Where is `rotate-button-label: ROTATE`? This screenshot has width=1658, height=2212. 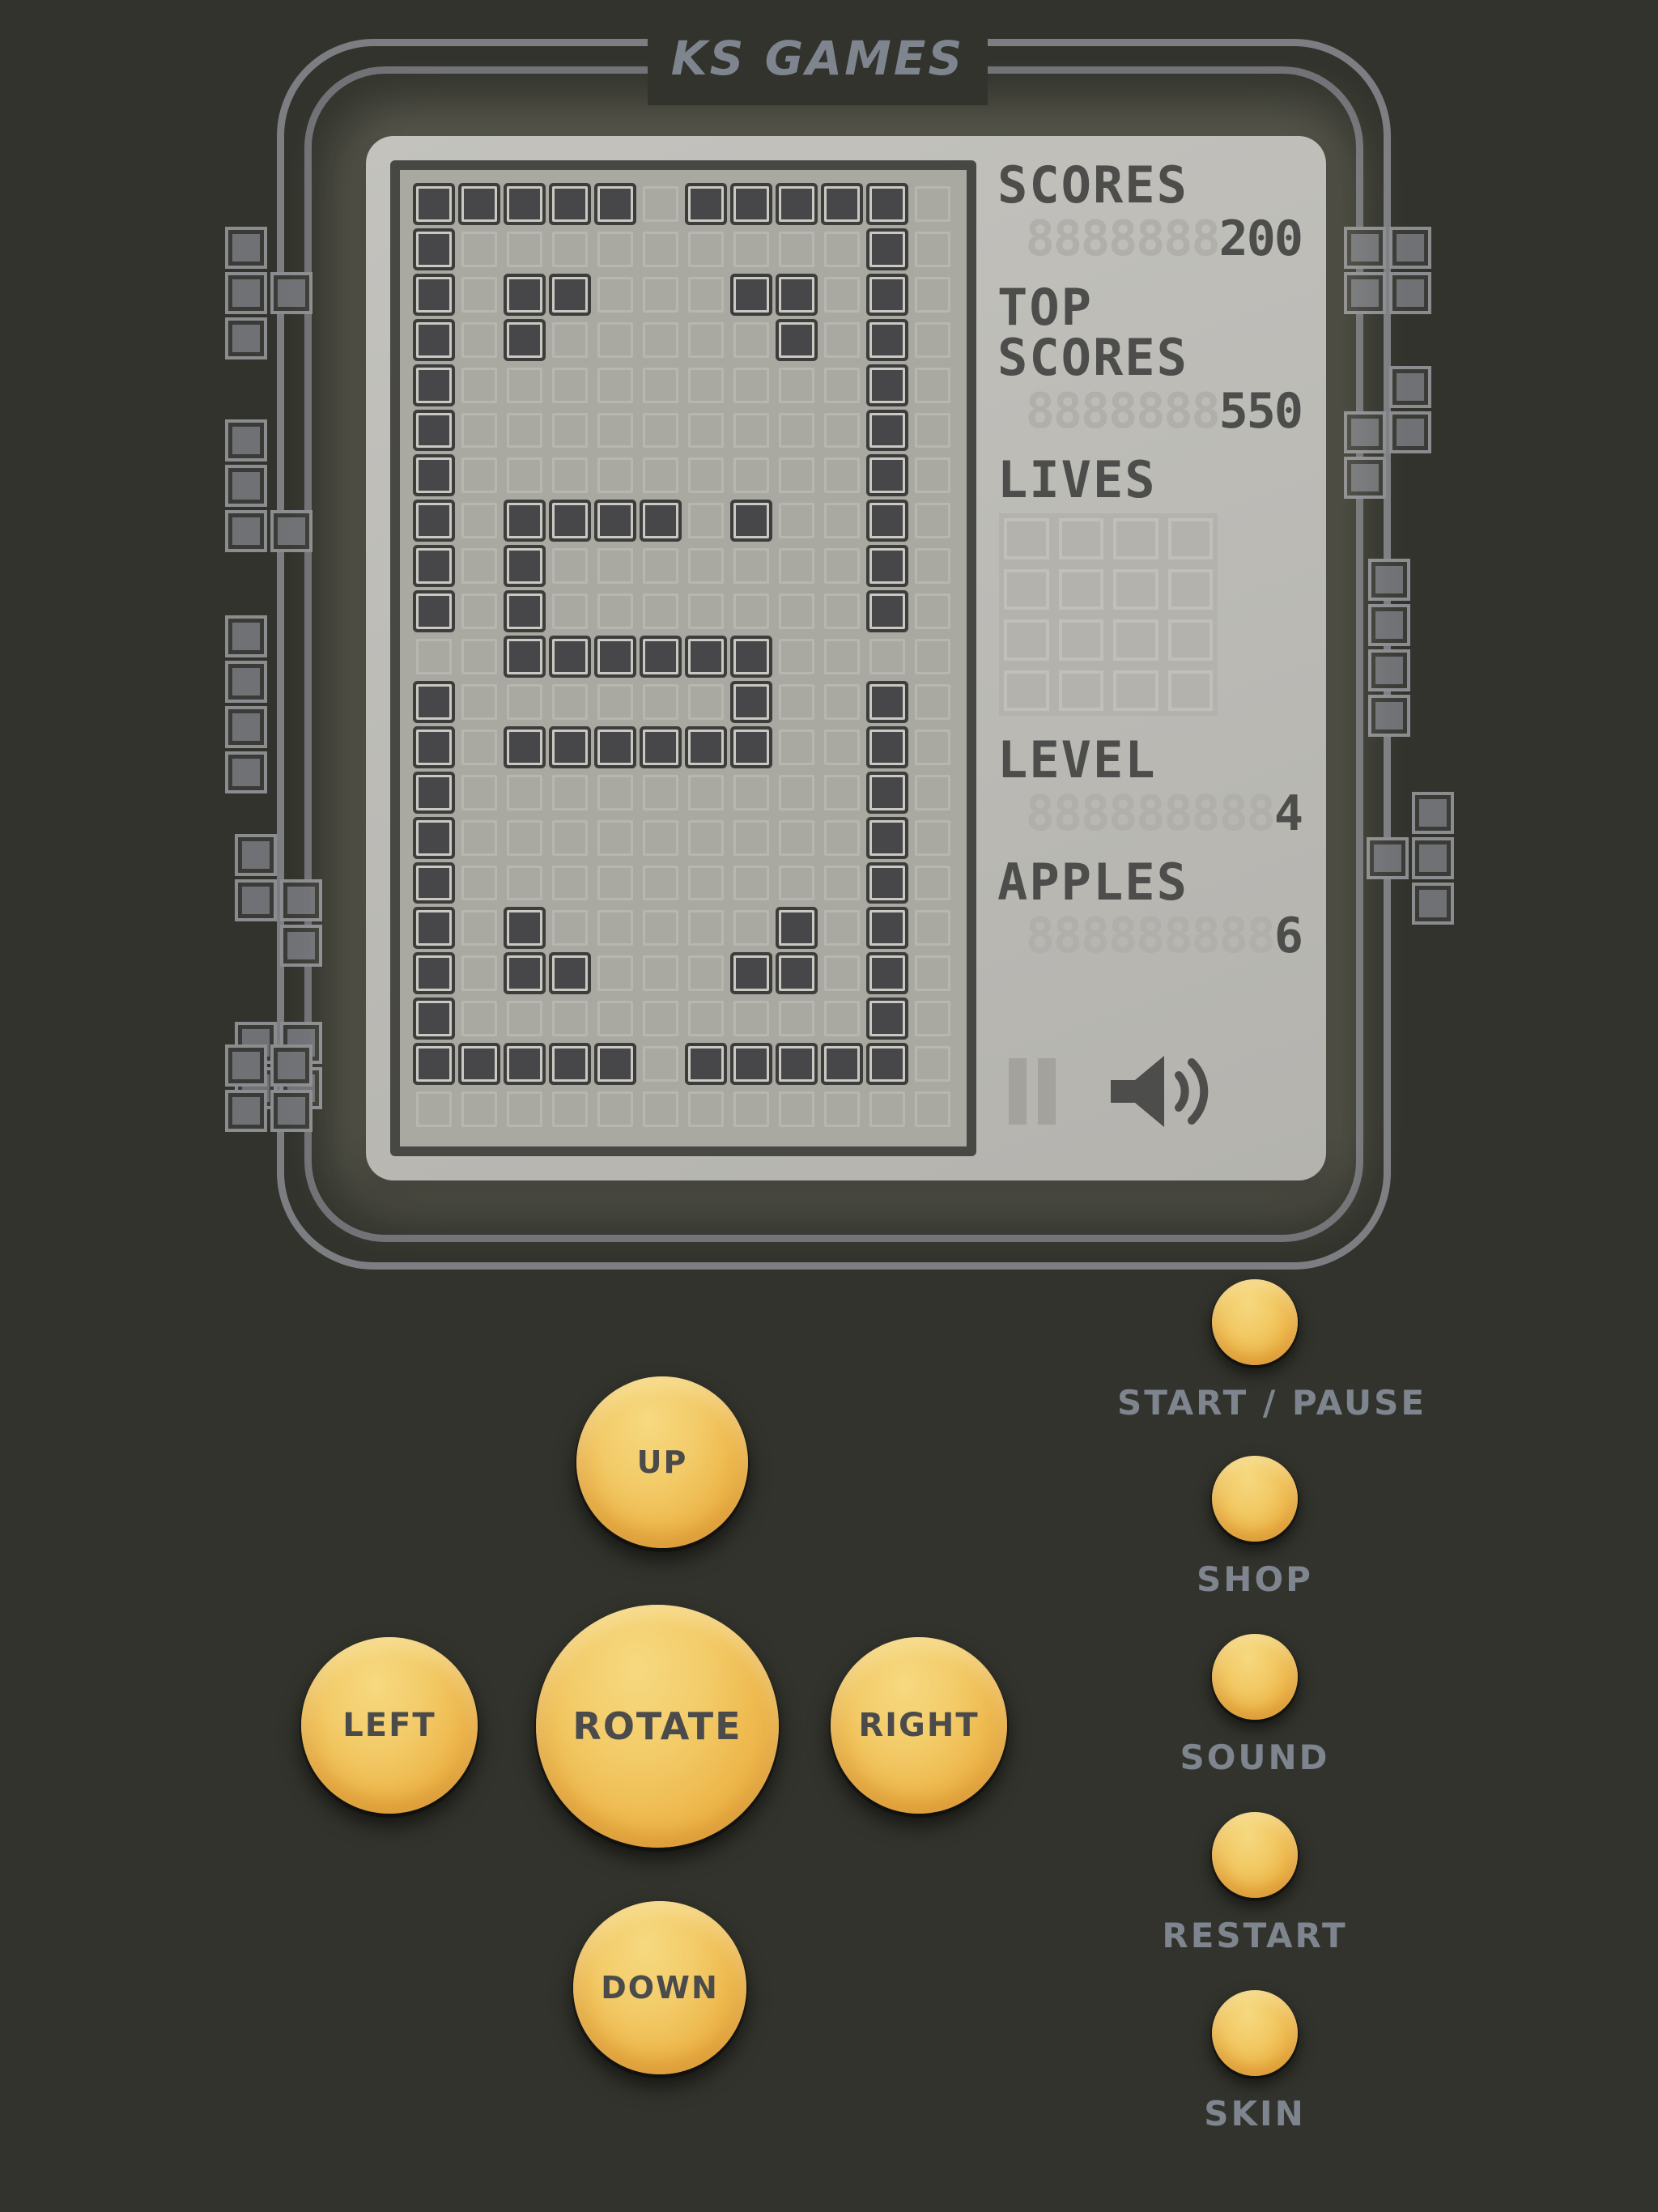
rotate-button-label: ROTATE is located at coordinates (657, 1726).